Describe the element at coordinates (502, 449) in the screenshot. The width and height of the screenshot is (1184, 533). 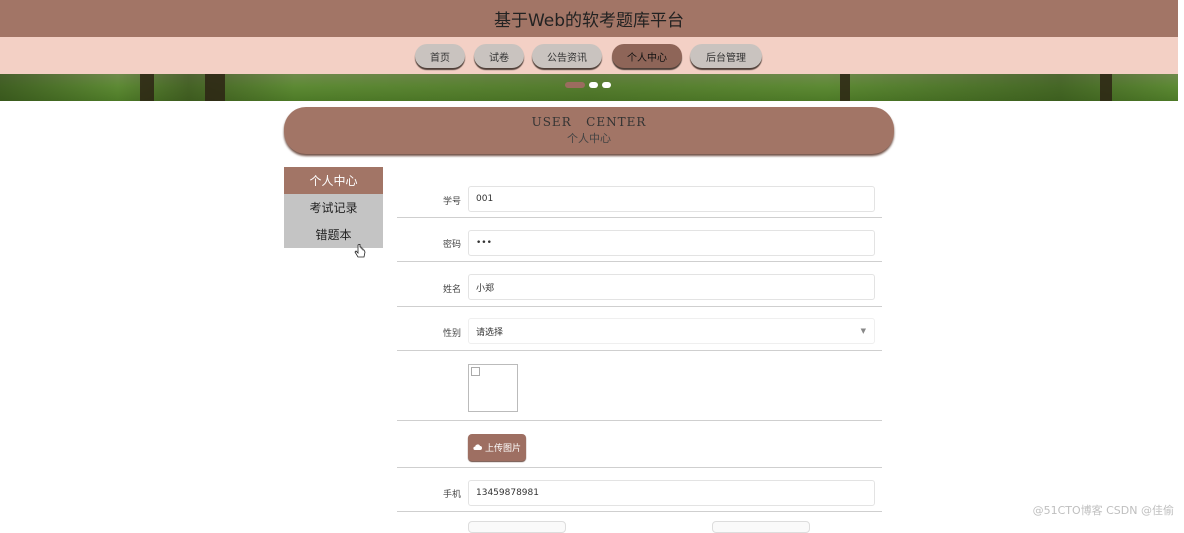
I see `upload-button-label: 上传图片` at that location.